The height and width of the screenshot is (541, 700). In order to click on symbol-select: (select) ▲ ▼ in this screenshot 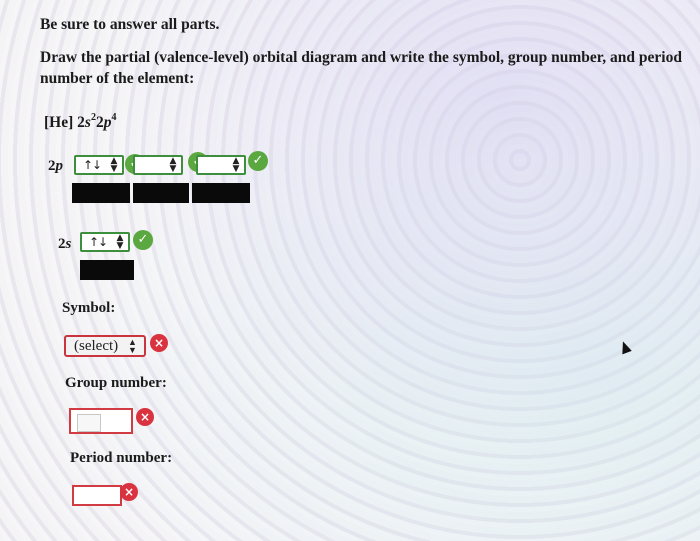, I will do `click(105, 346)`.